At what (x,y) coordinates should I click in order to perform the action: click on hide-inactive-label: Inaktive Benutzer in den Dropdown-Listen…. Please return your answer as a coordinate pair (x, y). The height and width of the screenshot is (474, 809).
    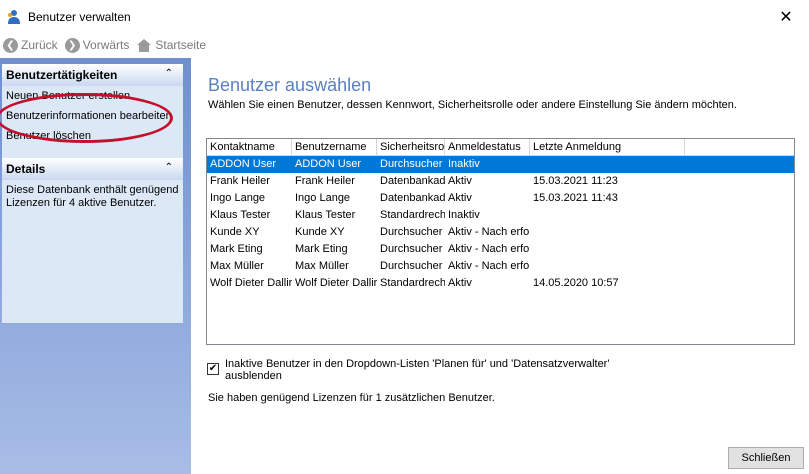
    Looking at the image, I should click on (417, 370).